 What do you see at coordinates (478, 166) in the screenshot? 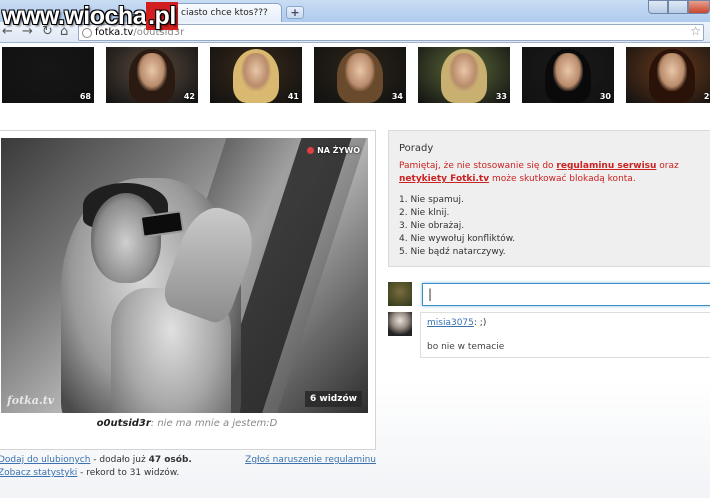
I see `warn-text-1: Pamiętaj, że nie stosowanie się do` at bounding box center [478, 166].